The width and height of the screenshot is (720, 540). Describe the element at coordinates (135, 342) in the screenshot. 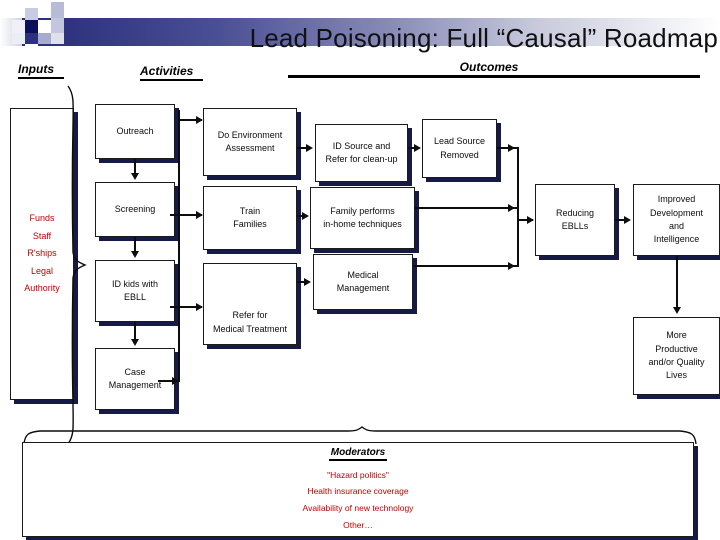

I see `arrow-idkids-to-case` at that location.